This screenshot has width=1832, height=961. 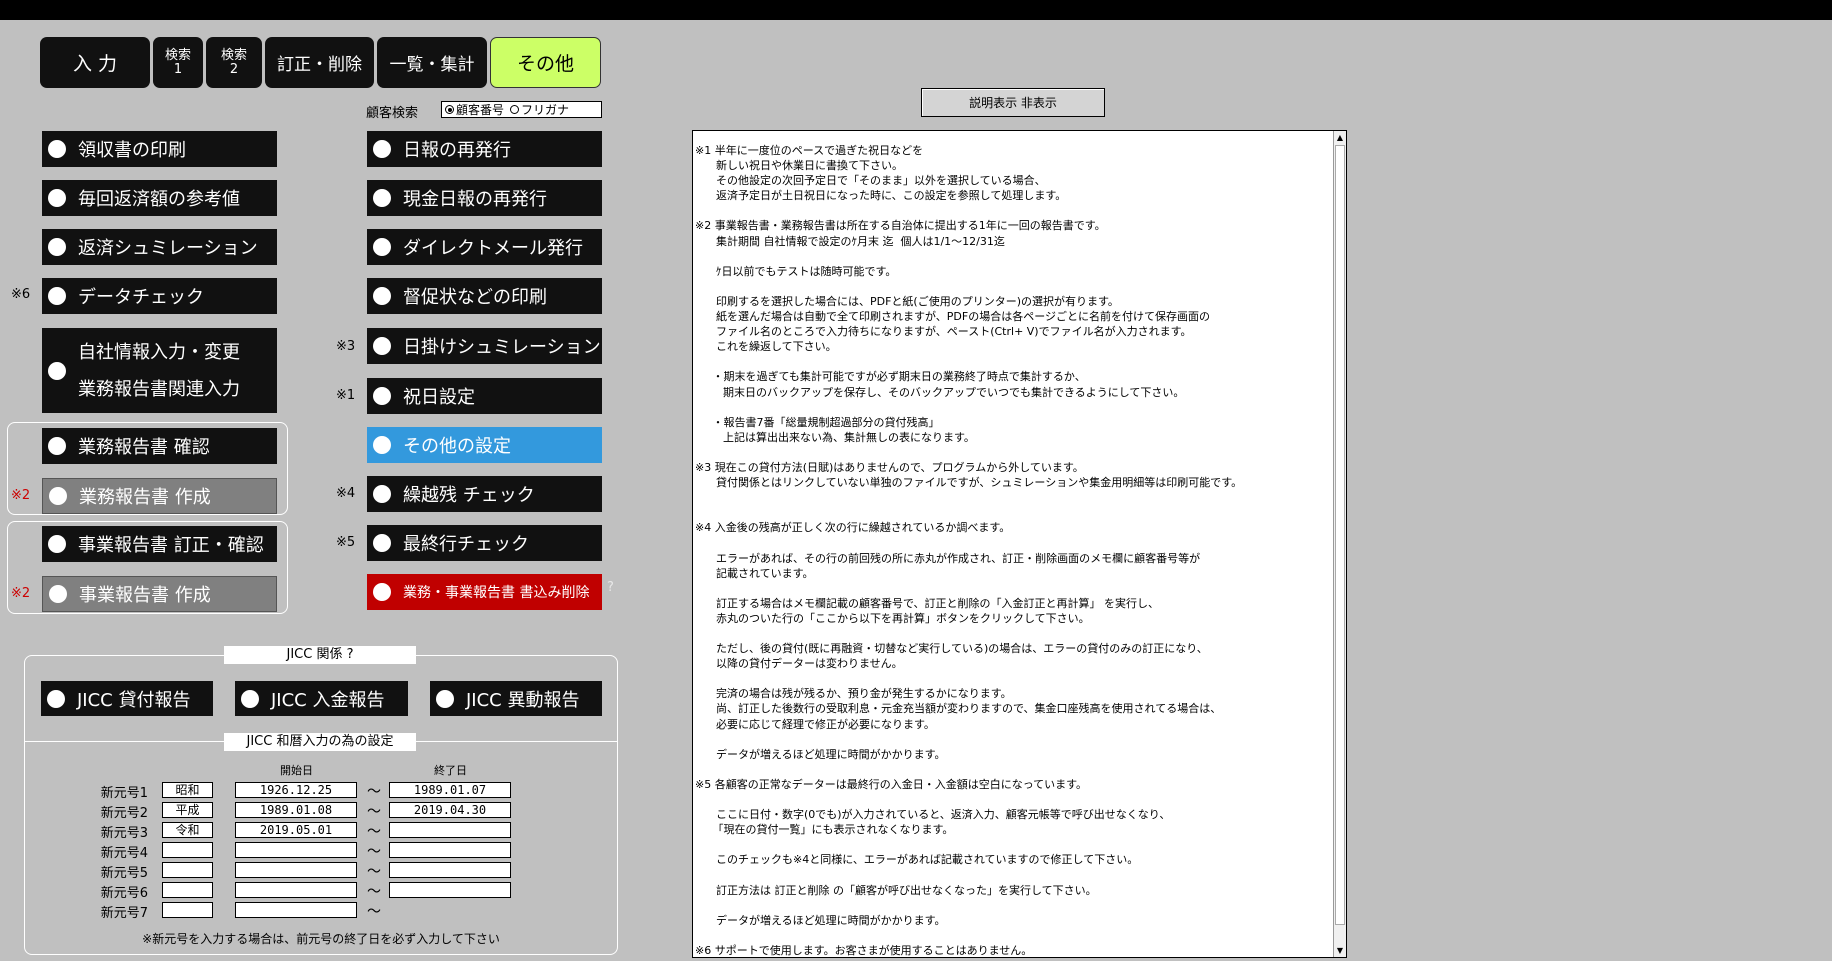 I want to click on tab-edit-delete: 訂正・削除, so click(x=319, y=62).